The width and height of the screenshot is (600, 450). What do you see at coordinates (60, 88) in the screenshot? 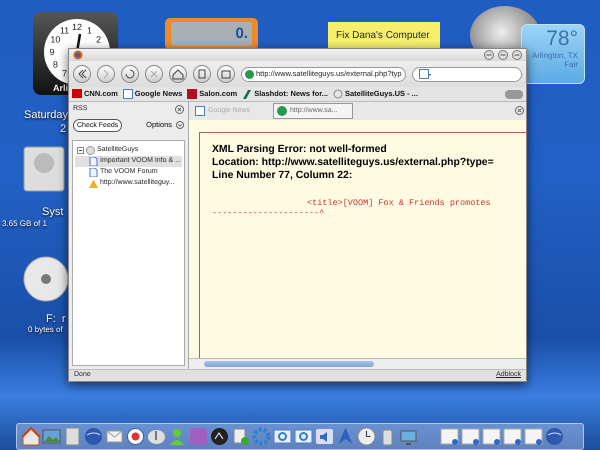
I see `clock-label: Arli` at bounding box center [60, 88].